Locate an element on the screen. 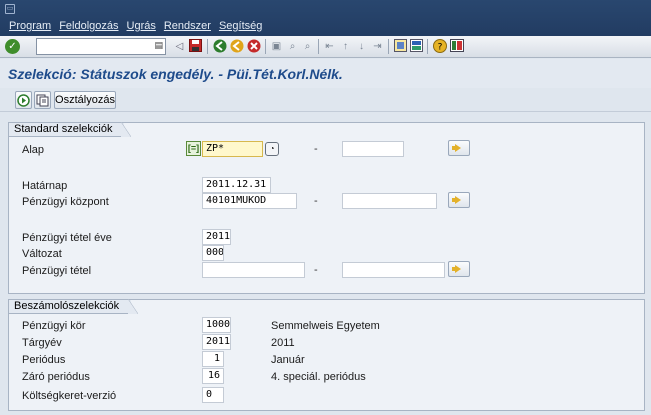 This screenshot has height=415, width=651. targyev-text: 2011 is located at coordinates (283, 343).